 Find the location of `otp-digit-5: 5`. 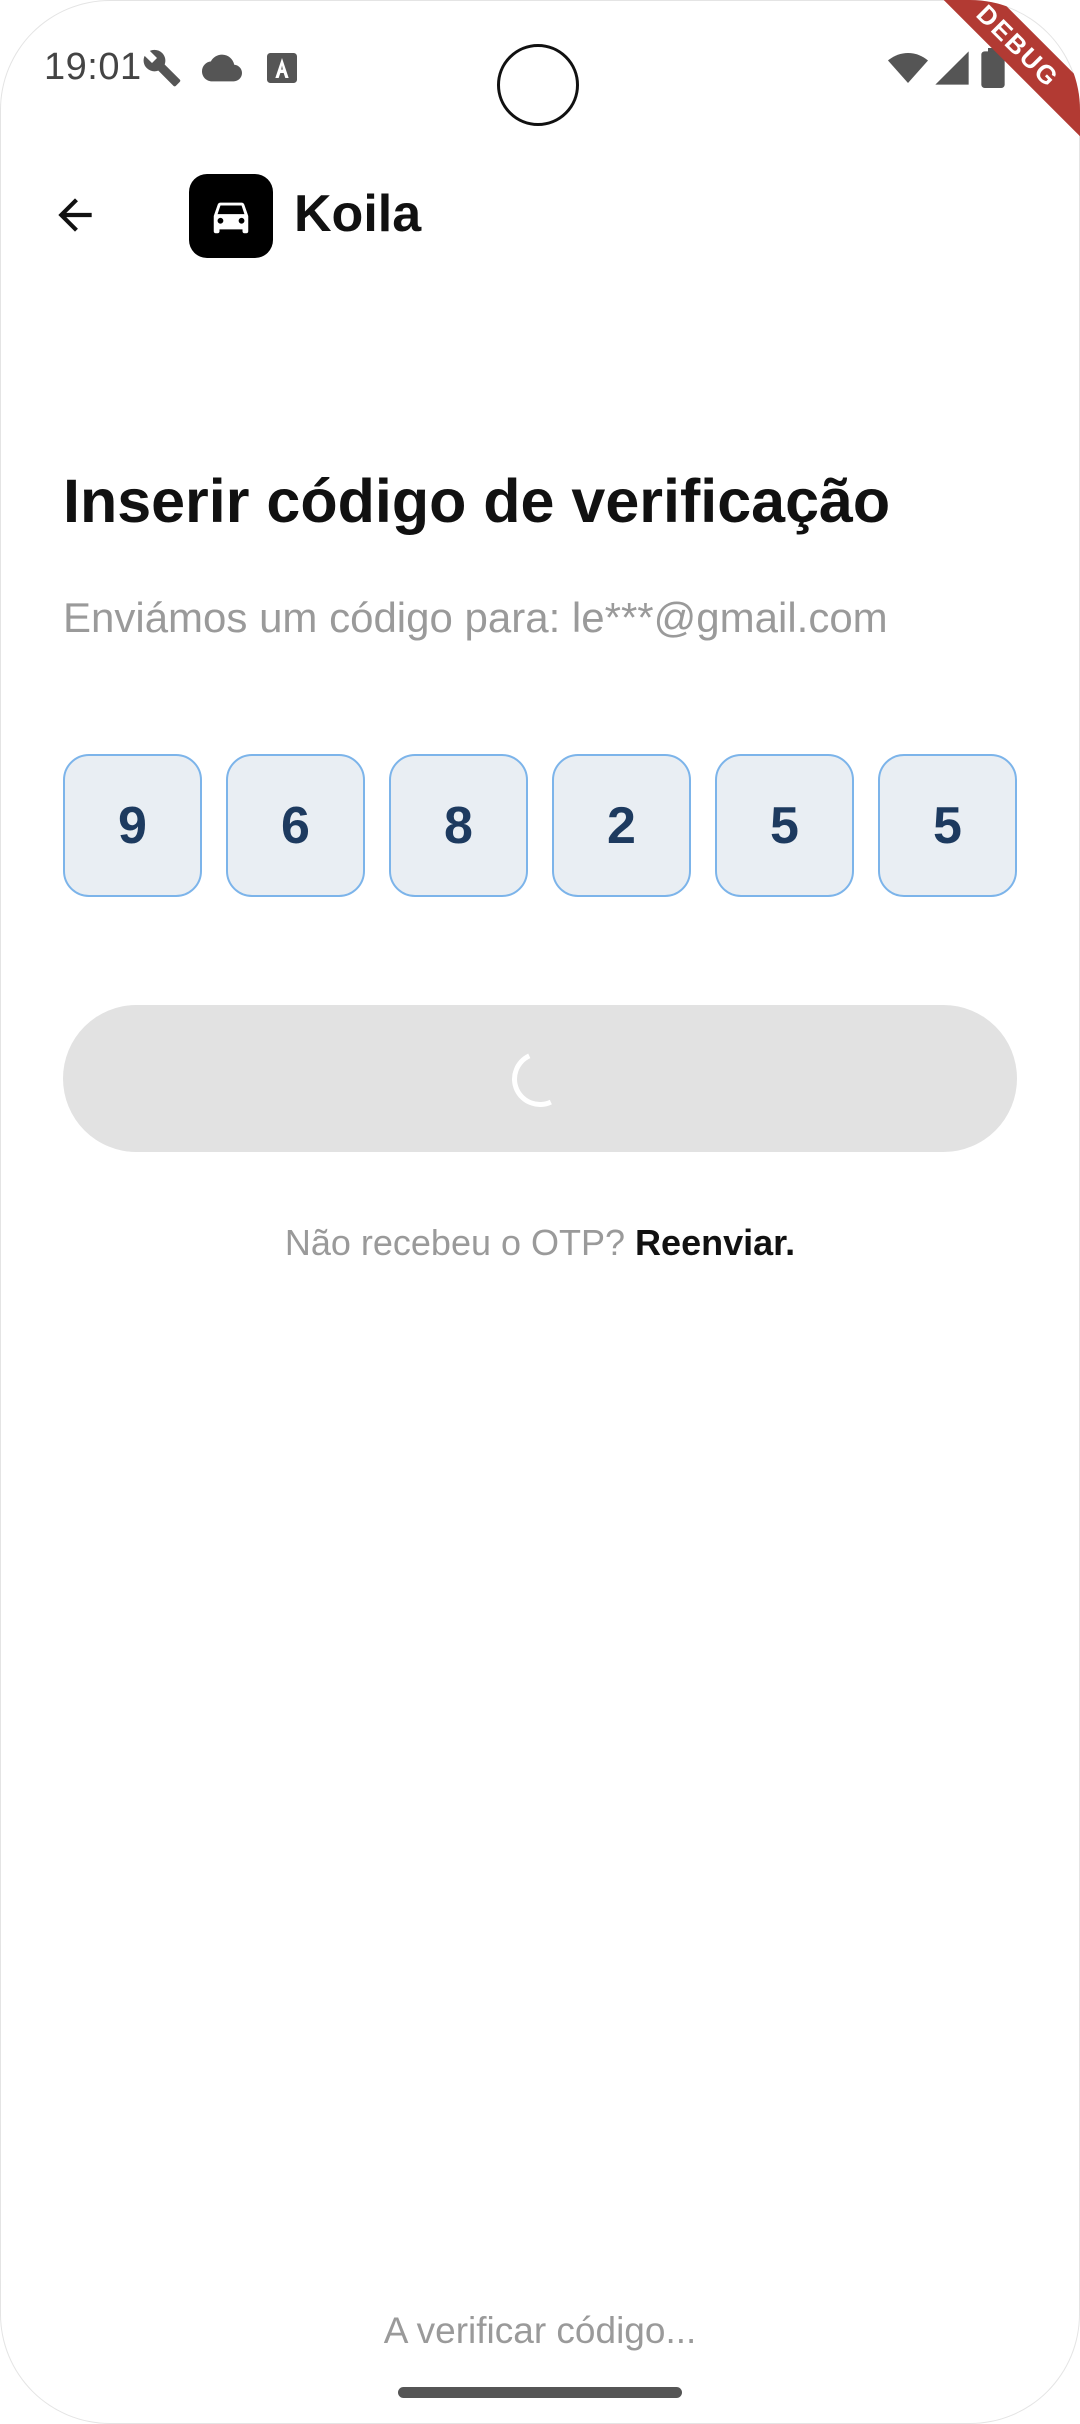

otp-digit-5: 5 is located at coordinates (784, 825).